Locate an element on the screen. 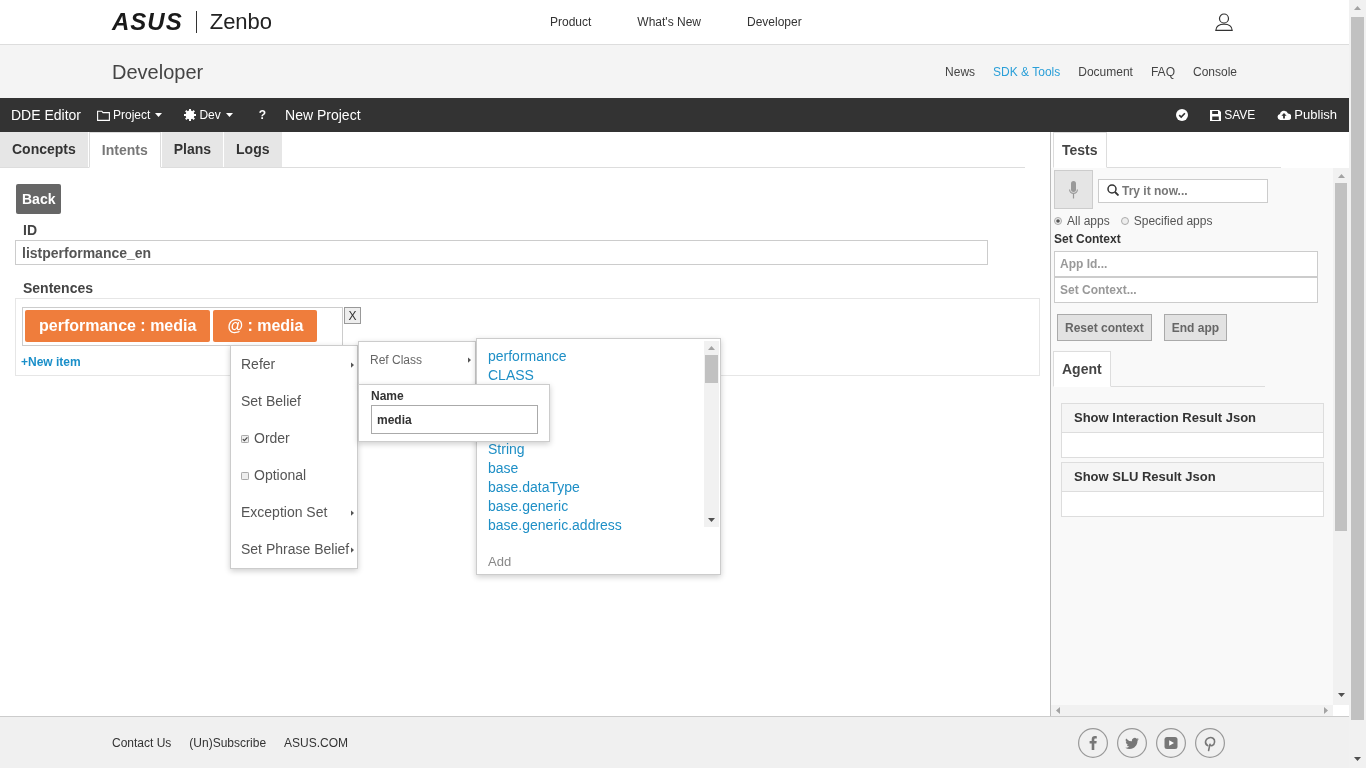 This screenshot has width=1366, height=768. panel-header: Show SLU Result Json is located at coordinates (1192, 477).